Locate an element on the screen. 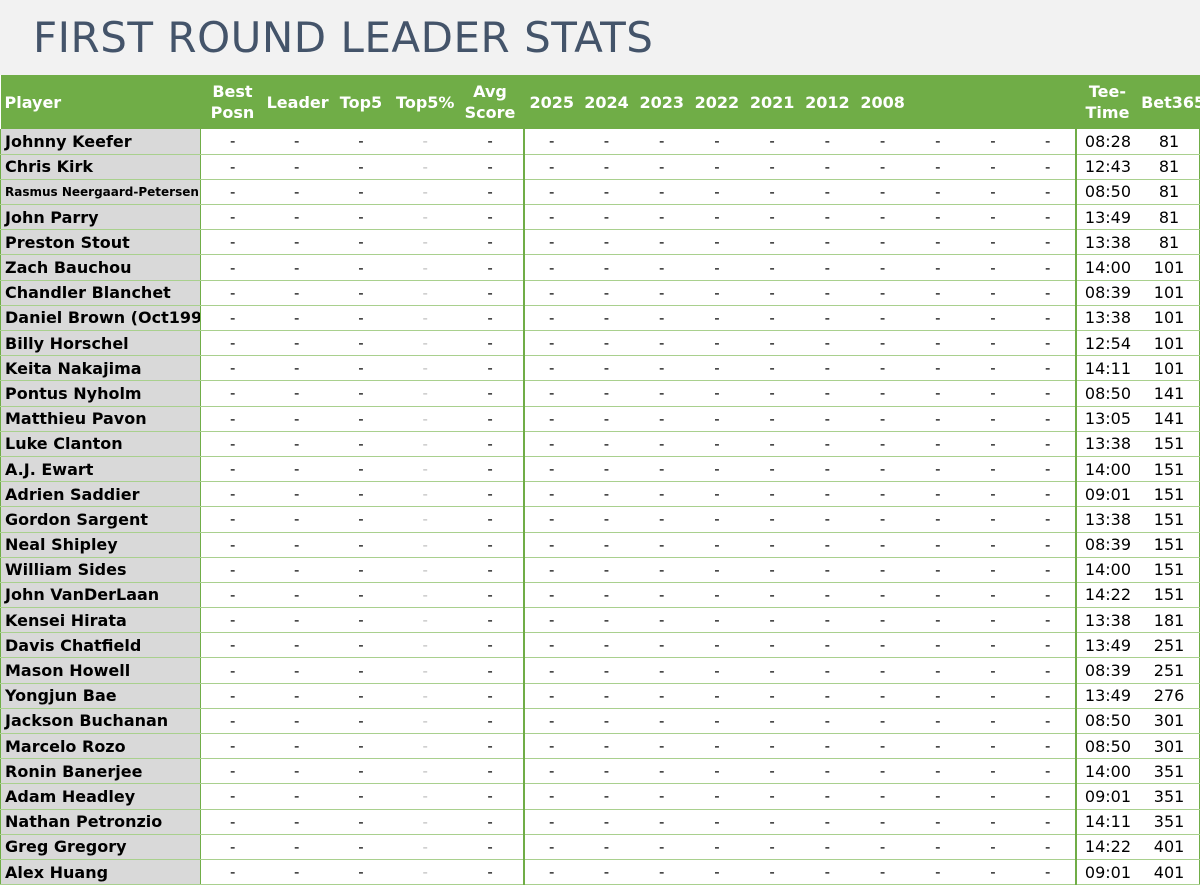  table-row: Davis Chatfield - - - - - - - - - - - - - - -13:49 251 is located at coordinates (600, 645).